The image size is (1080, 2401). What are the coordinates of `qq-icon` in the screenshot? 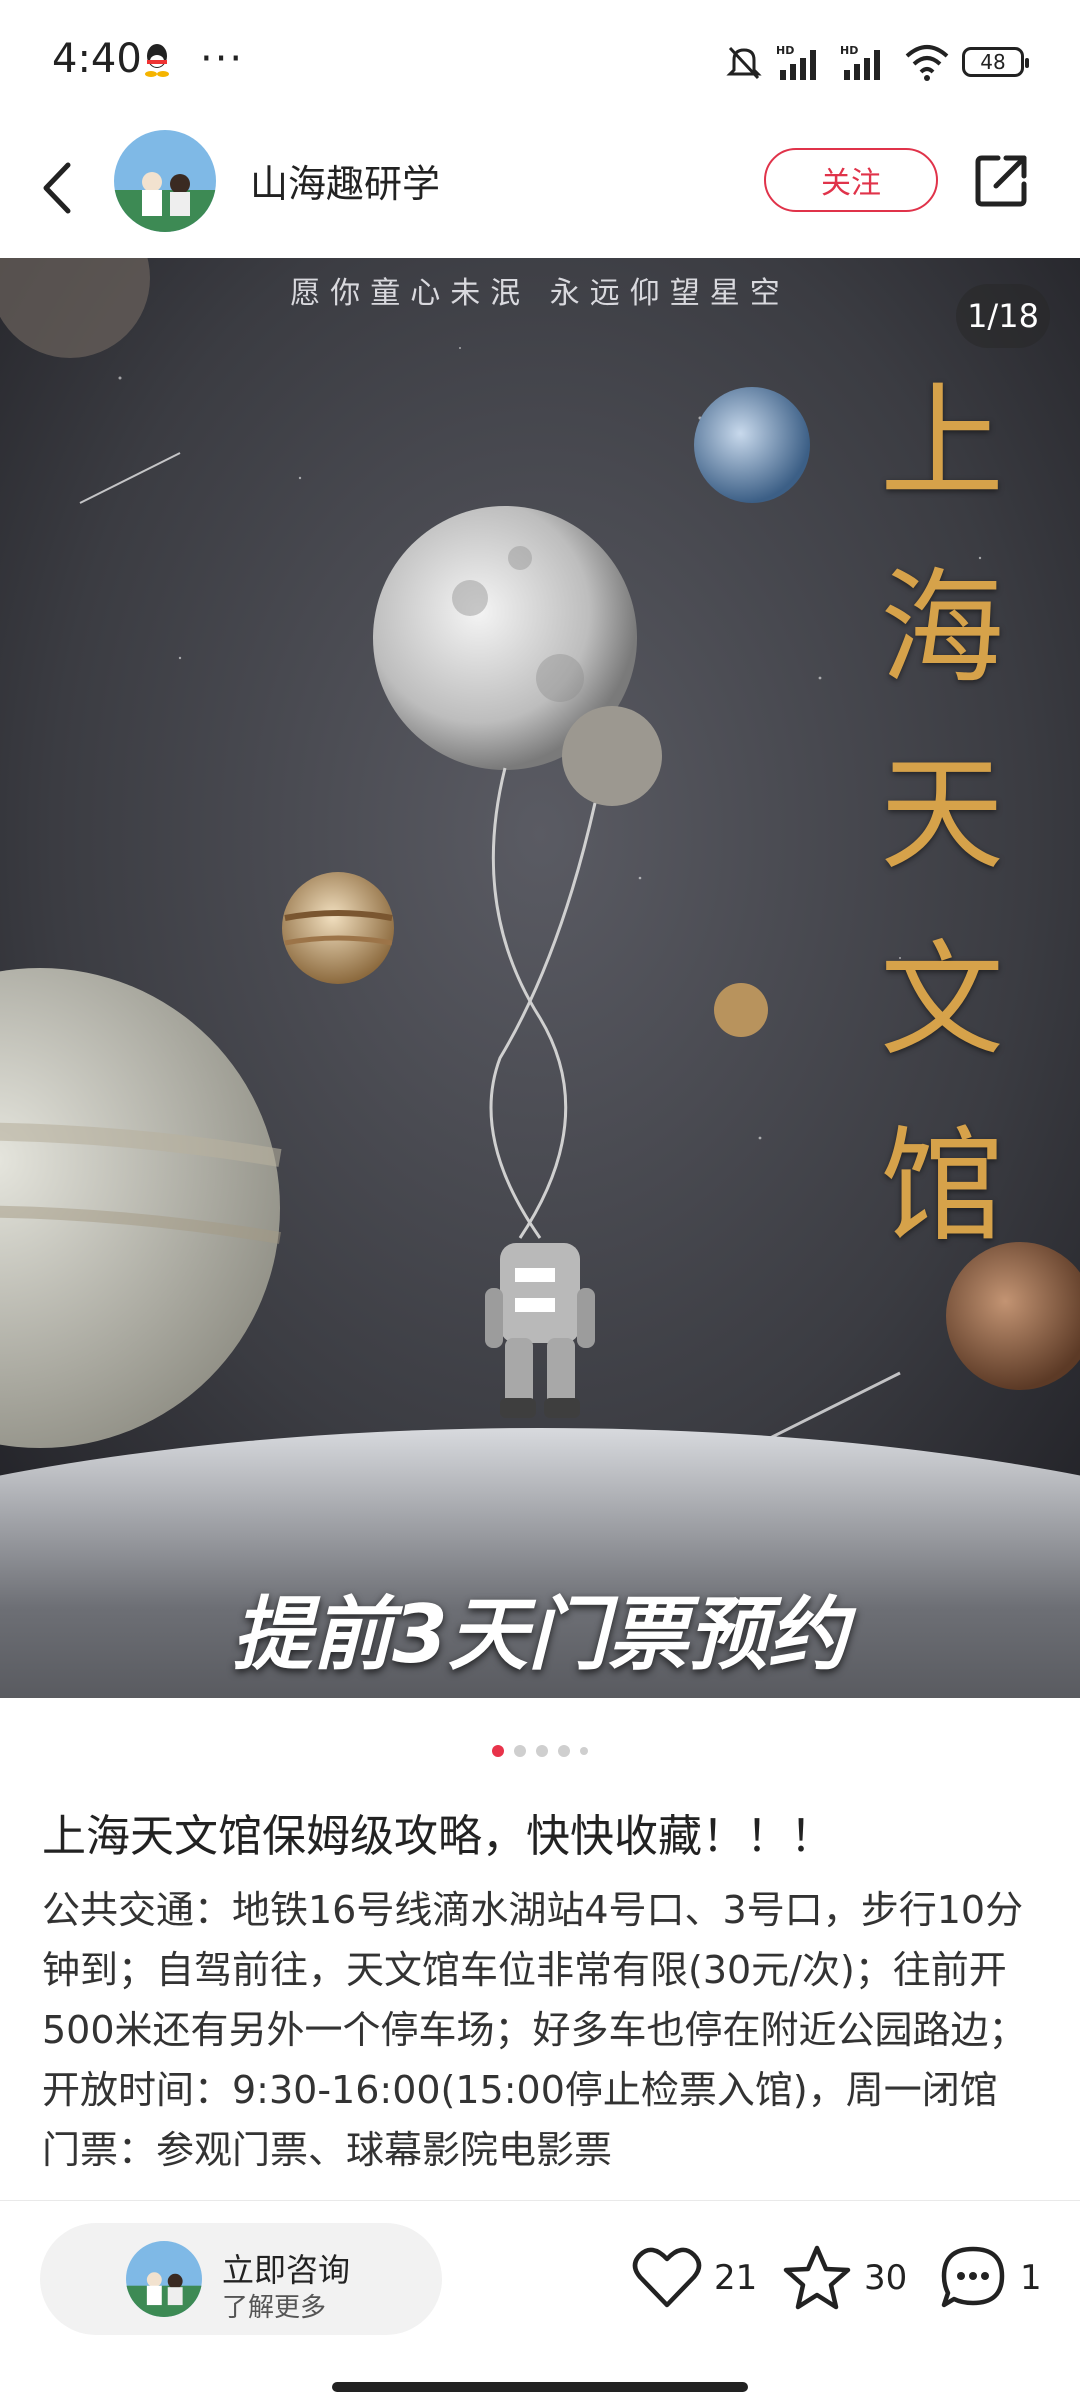 It's located at (157, 60).